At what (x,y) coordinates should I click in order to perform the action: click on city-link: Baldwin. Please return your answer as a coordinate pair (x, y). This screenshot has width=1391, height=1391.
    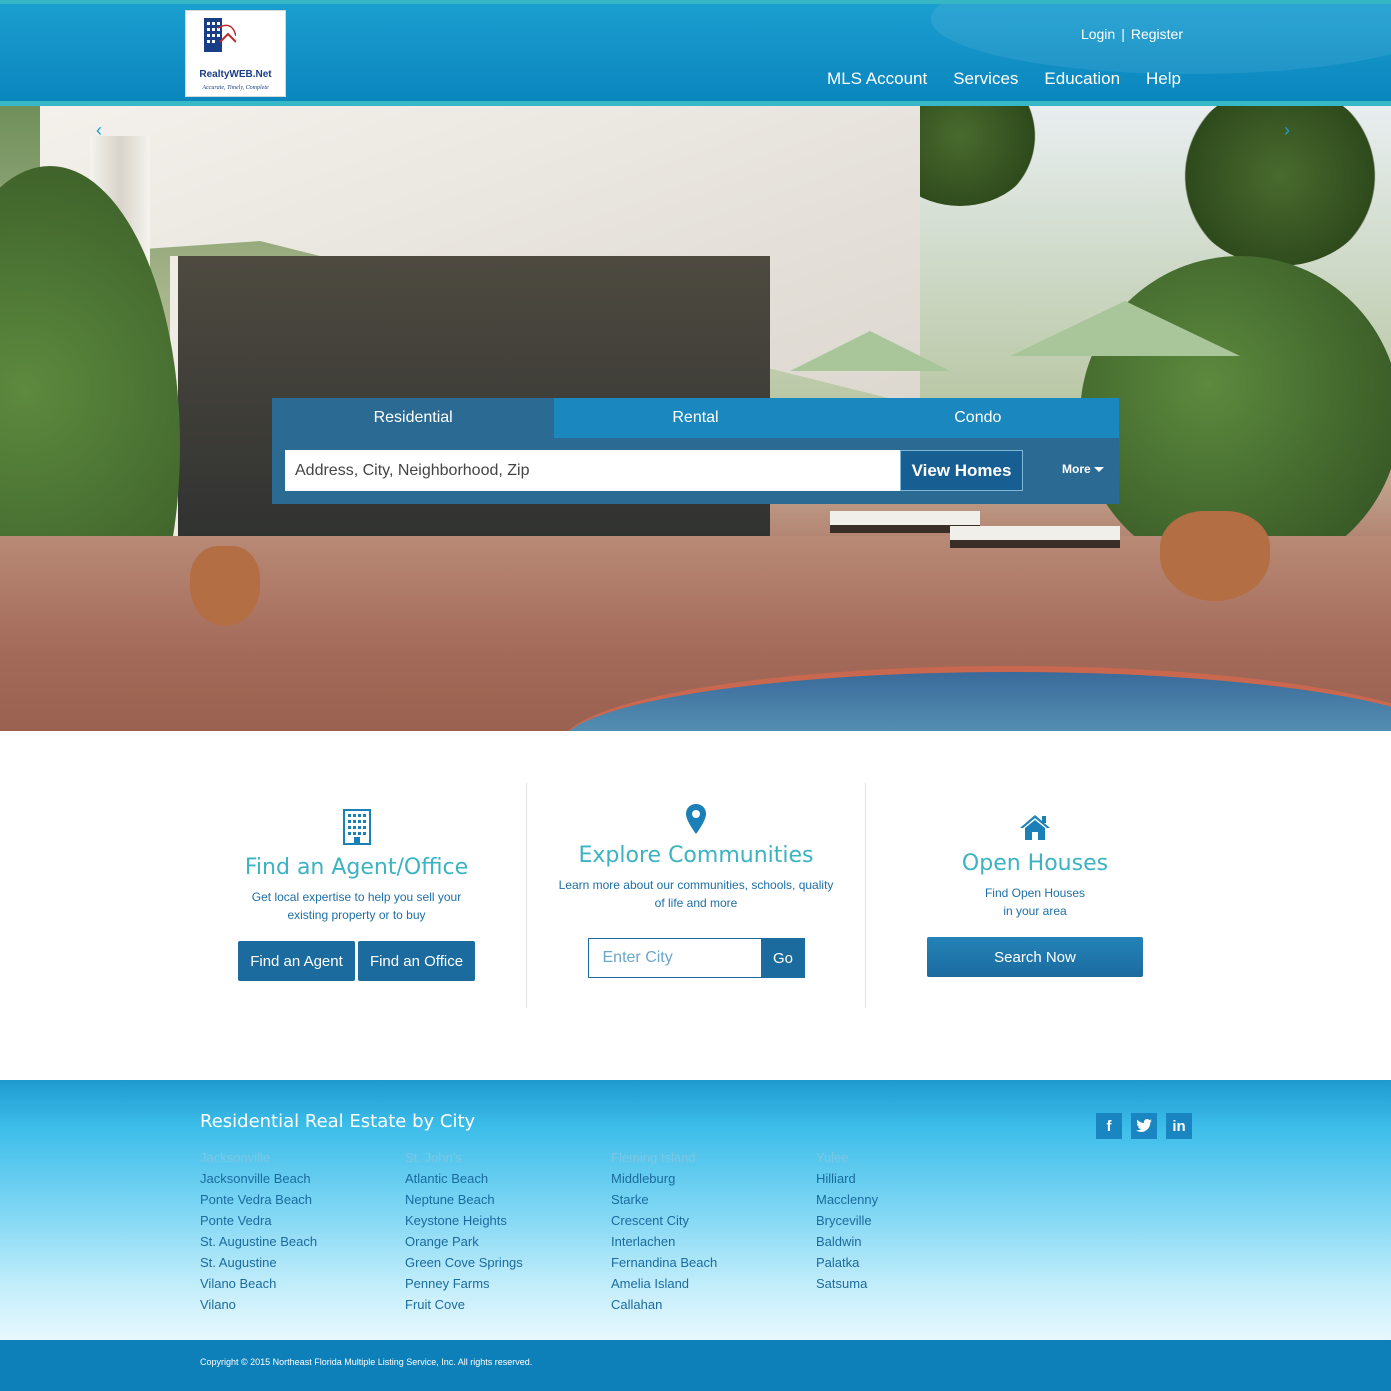
    Looking at the image, I should click on (847, 1241).